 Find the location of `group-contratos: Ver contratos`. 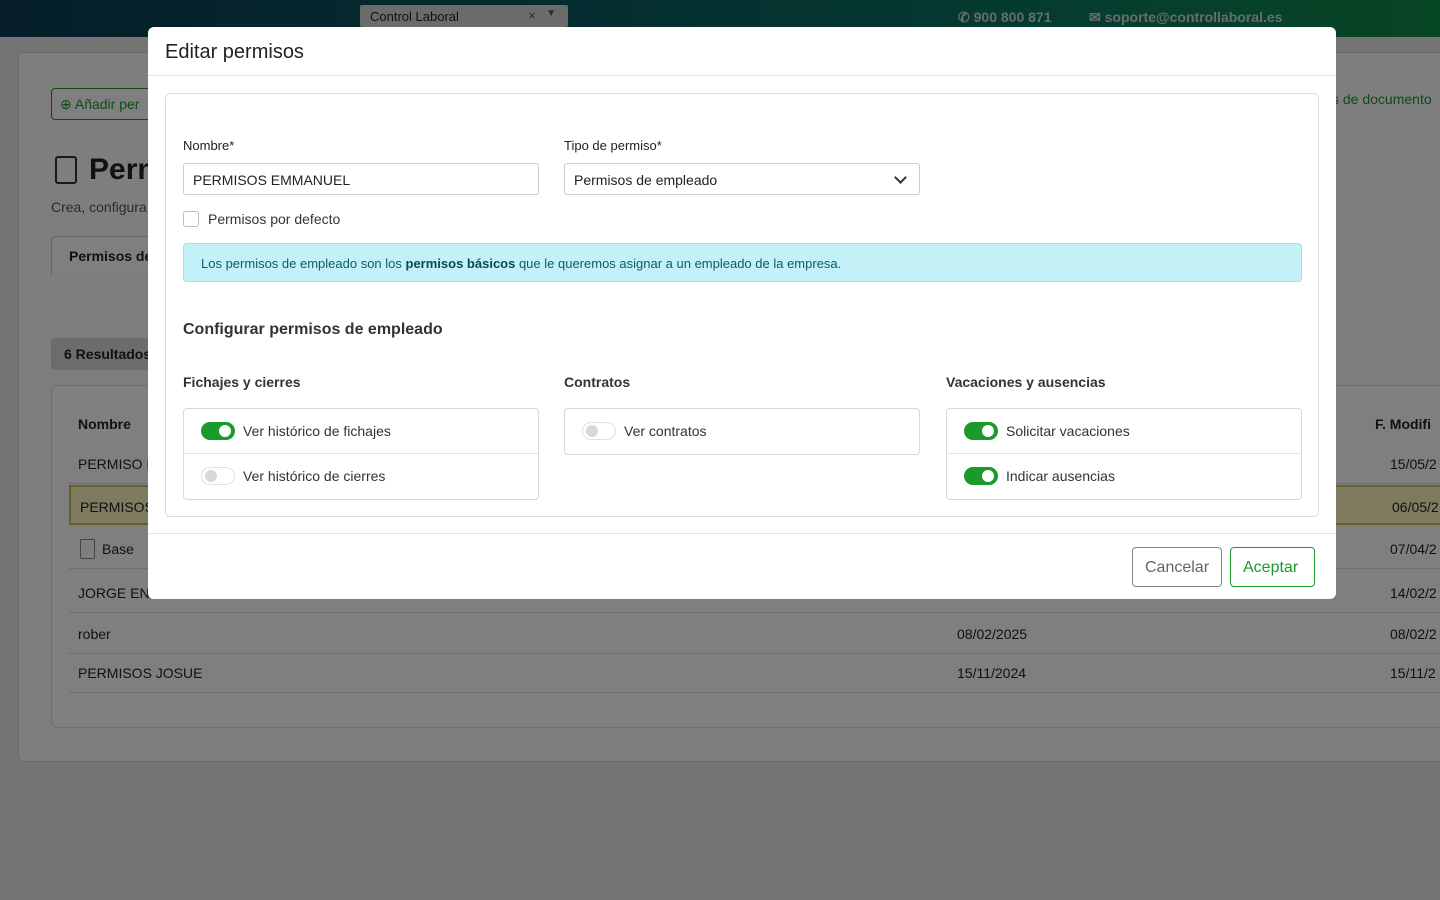

group-contratos: Ver contratos is located at coordinates (742, 431).